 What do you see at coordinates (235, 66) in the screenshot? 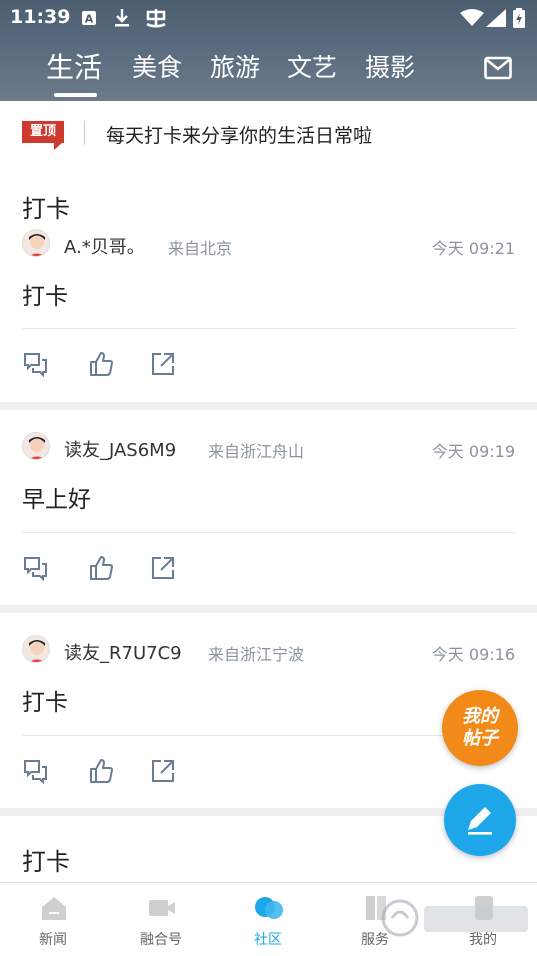
I see `tab-travel: 旅游` at bounding box center [235, 66].